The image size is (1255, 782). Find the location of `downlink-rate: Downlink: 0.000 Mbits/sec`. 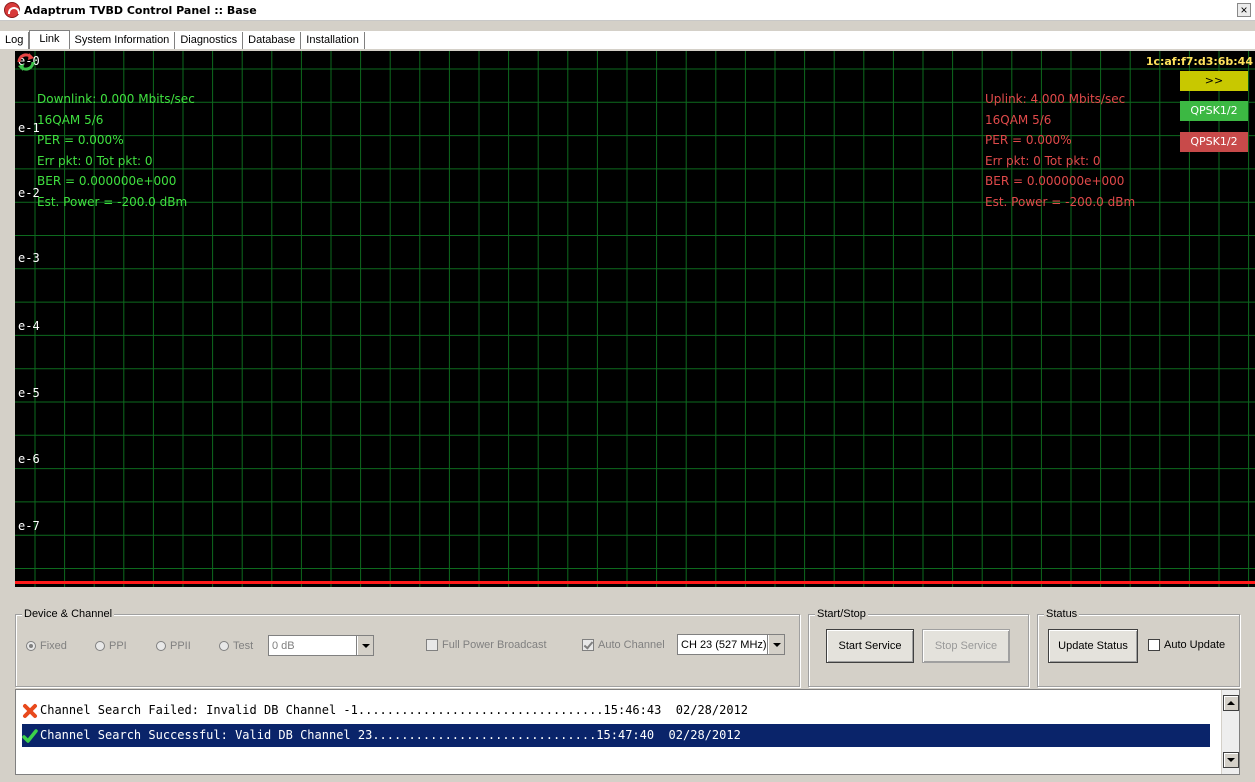

downlink-rate: Downlink: 0.000 Mbits/sec is located at coordinates (116, 99).